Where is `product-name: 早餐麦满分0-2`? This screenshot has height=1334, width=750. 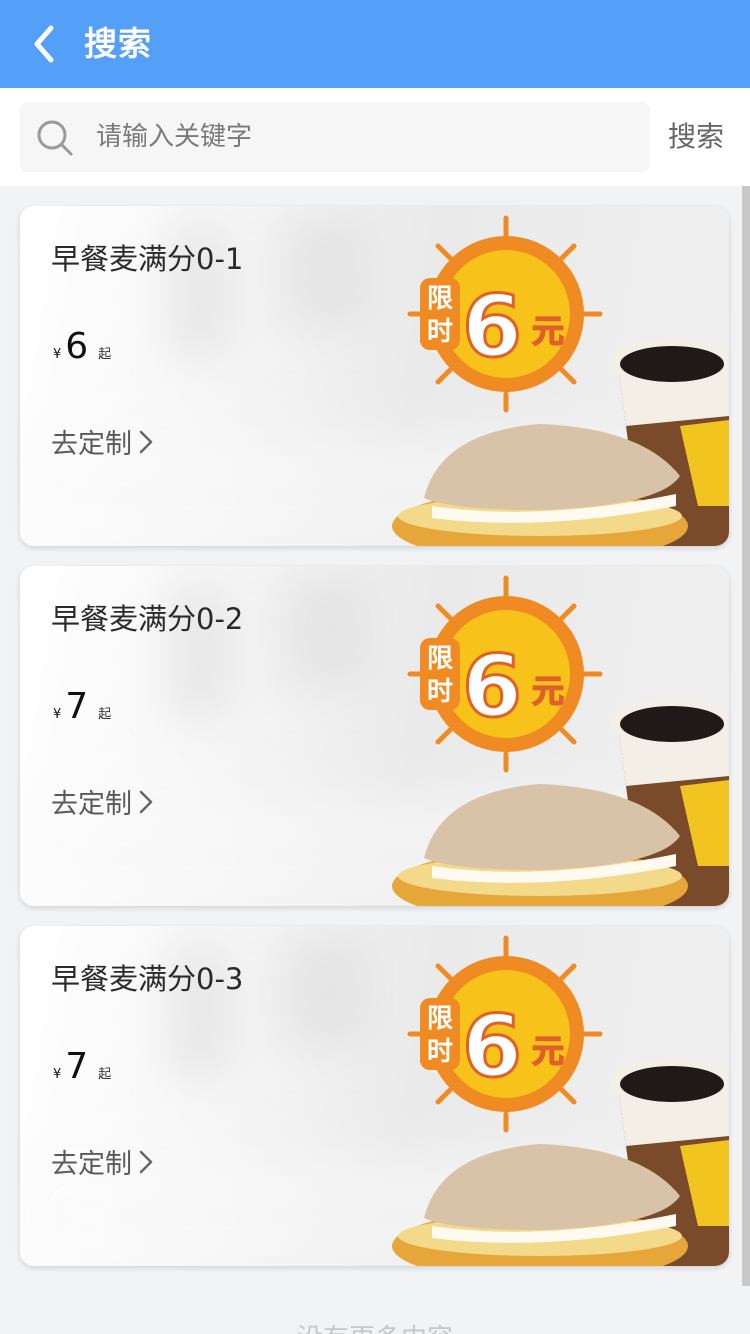 product-name: 早餐麦满分0-2 is located at coordinates (147, 619).